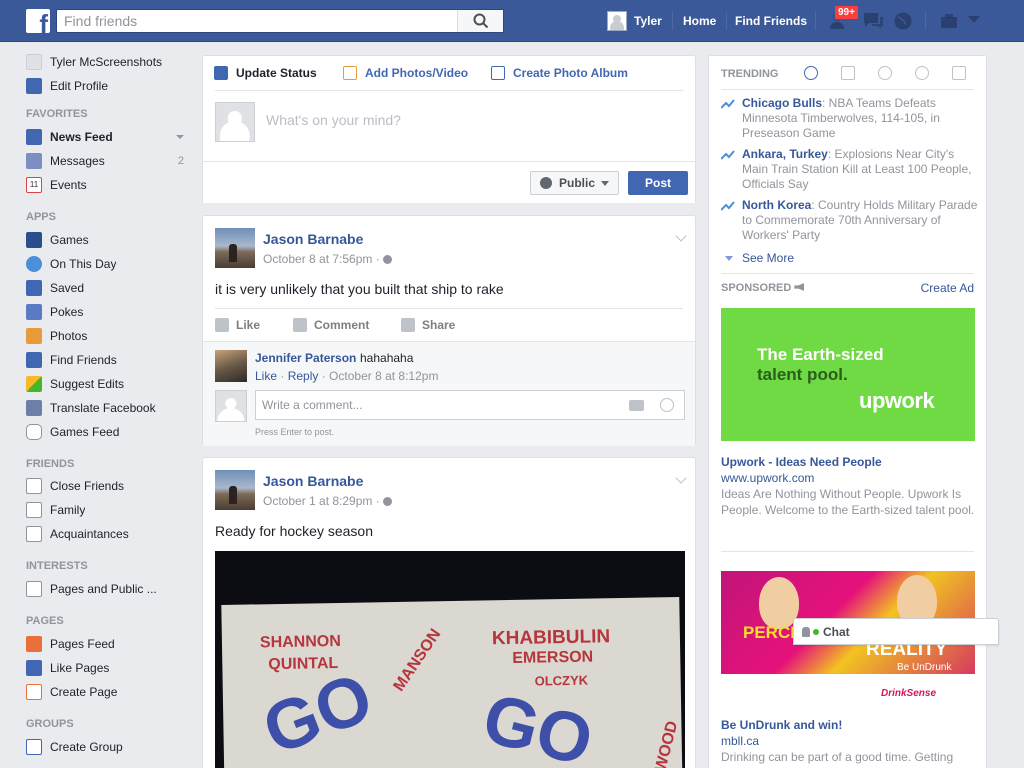 The image size is (1024, 768). Describe the element at coordinates (108, 534) in the screenshot. I see `sidebar-item-acquaintances: Acquaintances` at that location.